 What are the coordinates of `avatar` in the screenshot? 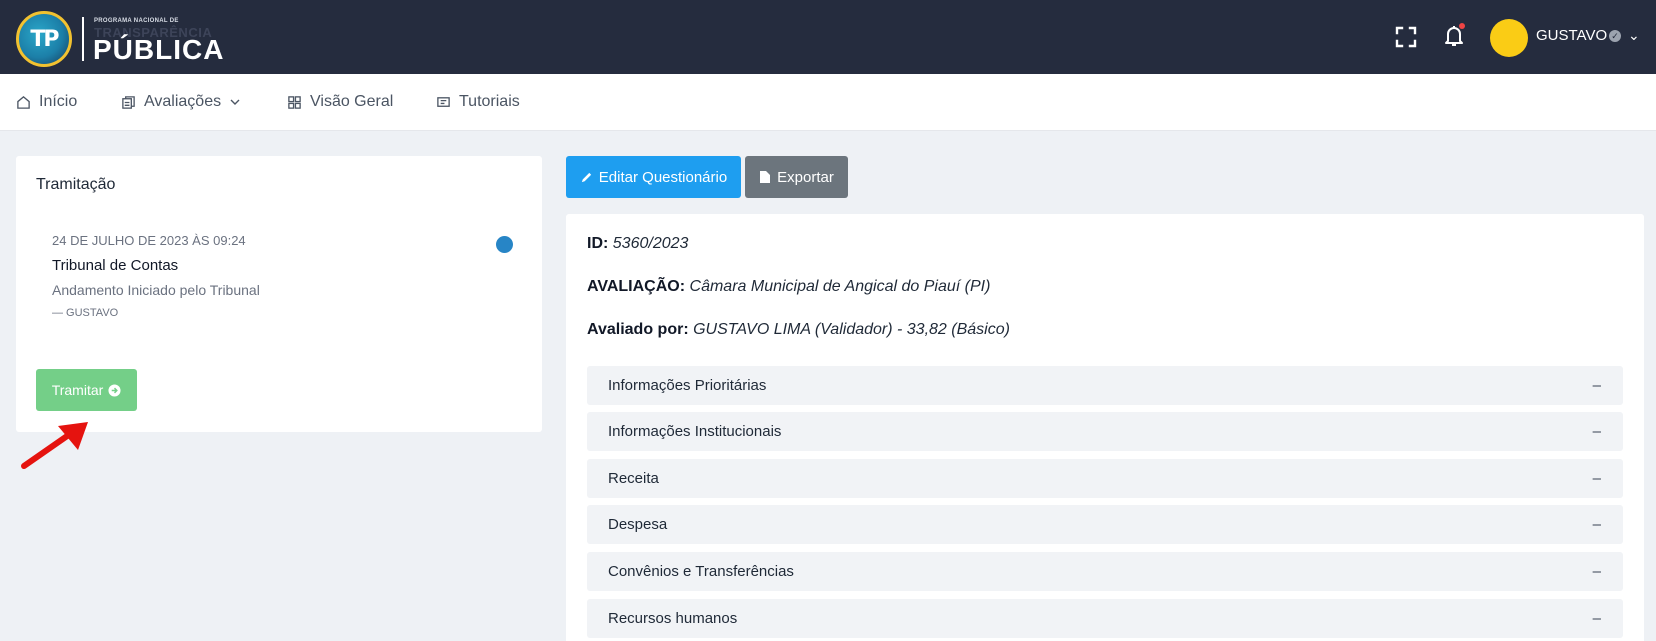 It's located at (1509, 38).